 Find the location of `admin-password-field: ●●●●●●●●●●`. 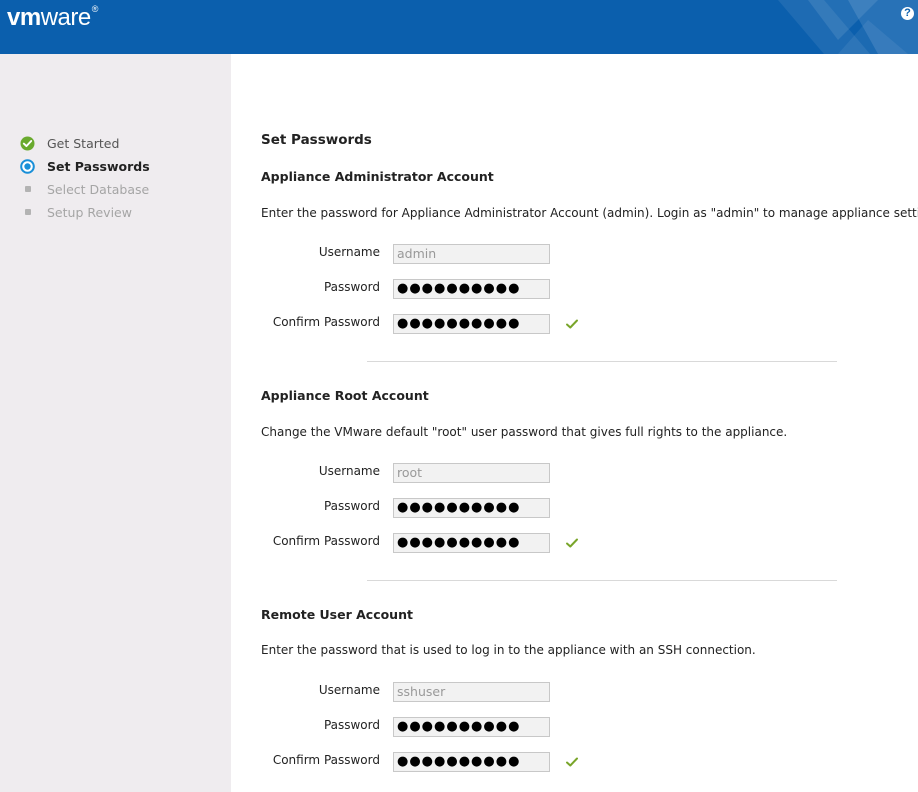

admin-password-field: ●●●●●●●●●● is located at coordinates (471, 289).